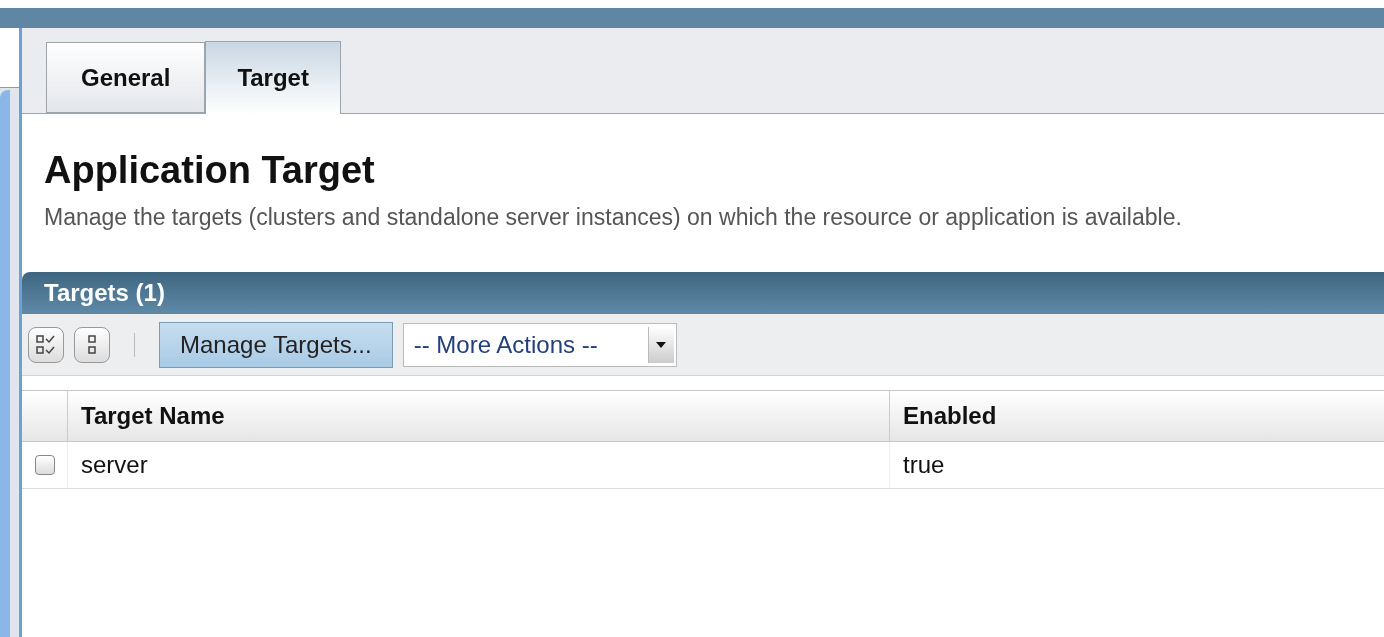  Describe the element at coordinates (539, 344) in the screenshot. I see `more-actions-dropdown: -- More Actions --` at that location.